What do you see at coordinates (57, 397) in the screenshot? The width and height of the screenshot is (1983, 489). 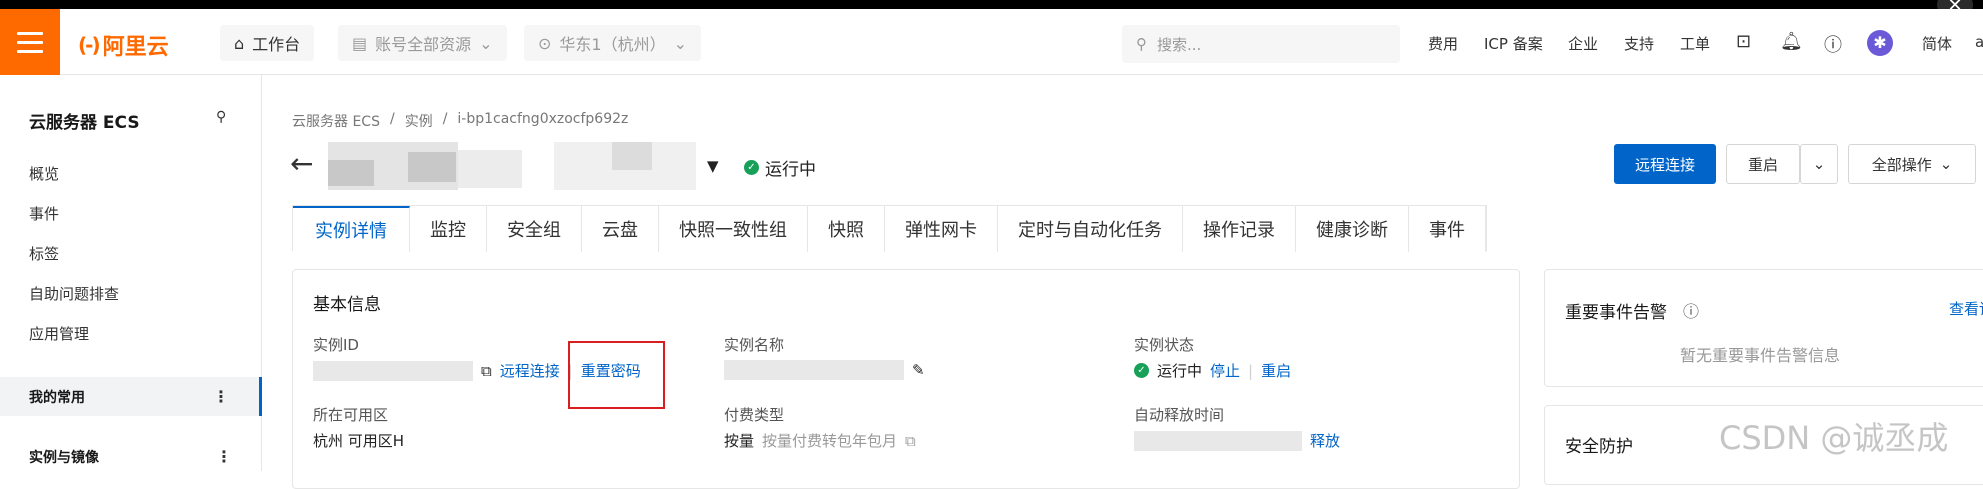 I see `section-label: 我的常用` at bounding box center [57, 397].